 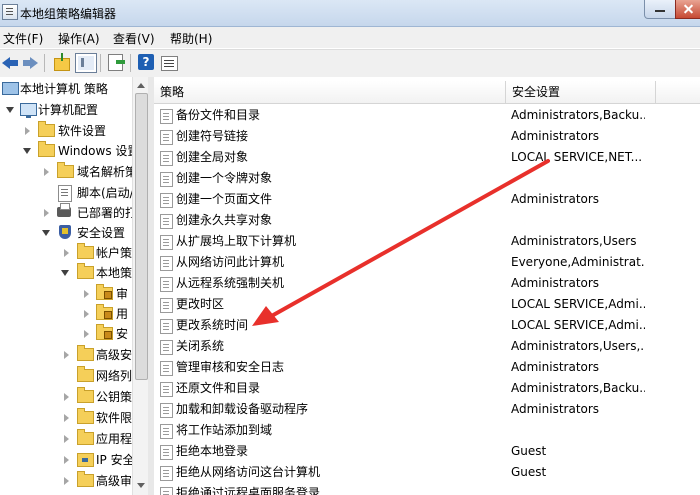 What do you see at coordinates (408, 239) in the screenshot?
I see `annotation-arrow-shaft` at bounding box center [408, 239].